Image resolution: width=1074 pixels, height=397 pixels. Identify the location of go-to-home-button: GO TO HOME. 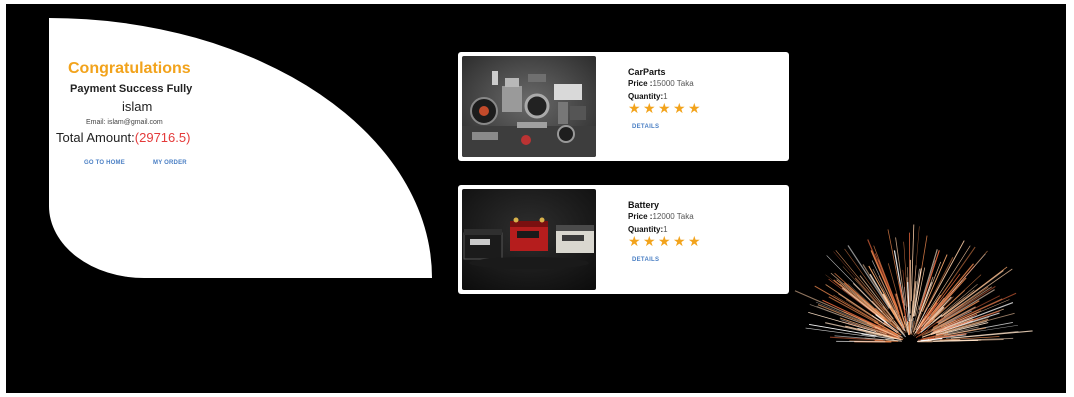
(104, 163).